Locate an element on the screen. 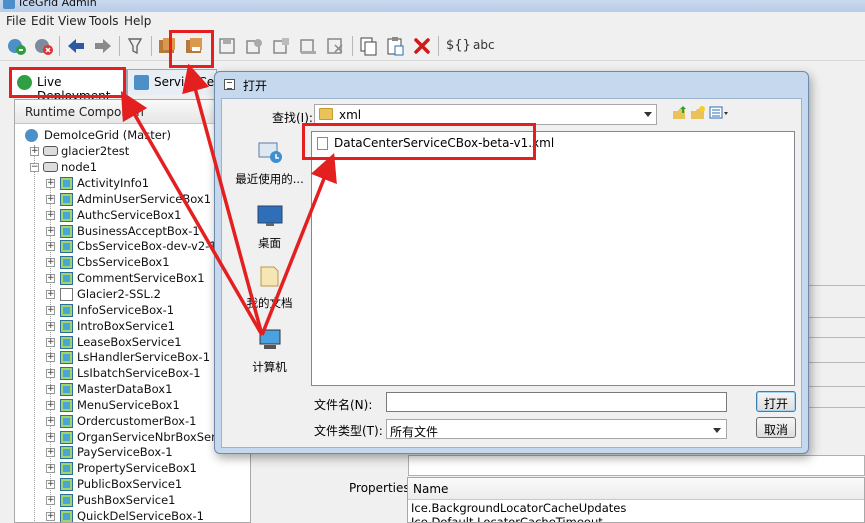  menu-tools: Tools is located at coordinates (104, 21).